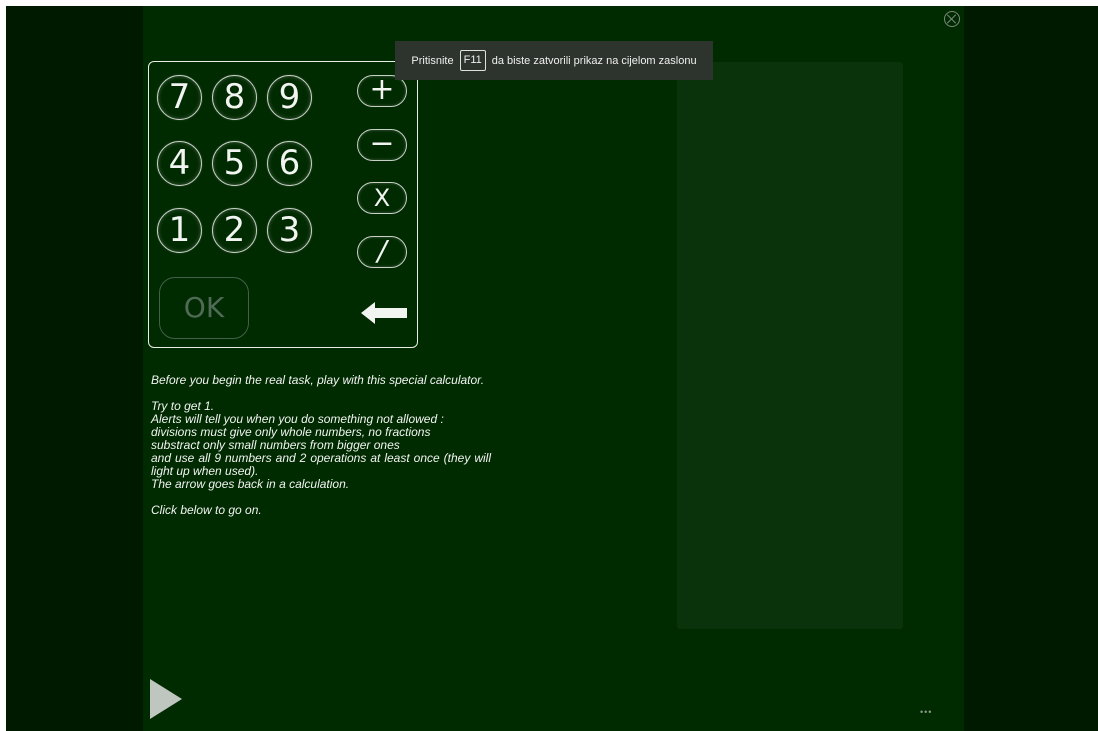 The height and width of the screenshot is (731, 1098). What do you see at coordinates (926, 712) in the screenshot?
I see `more-options-button: •••` at bounding box center [926, 712].